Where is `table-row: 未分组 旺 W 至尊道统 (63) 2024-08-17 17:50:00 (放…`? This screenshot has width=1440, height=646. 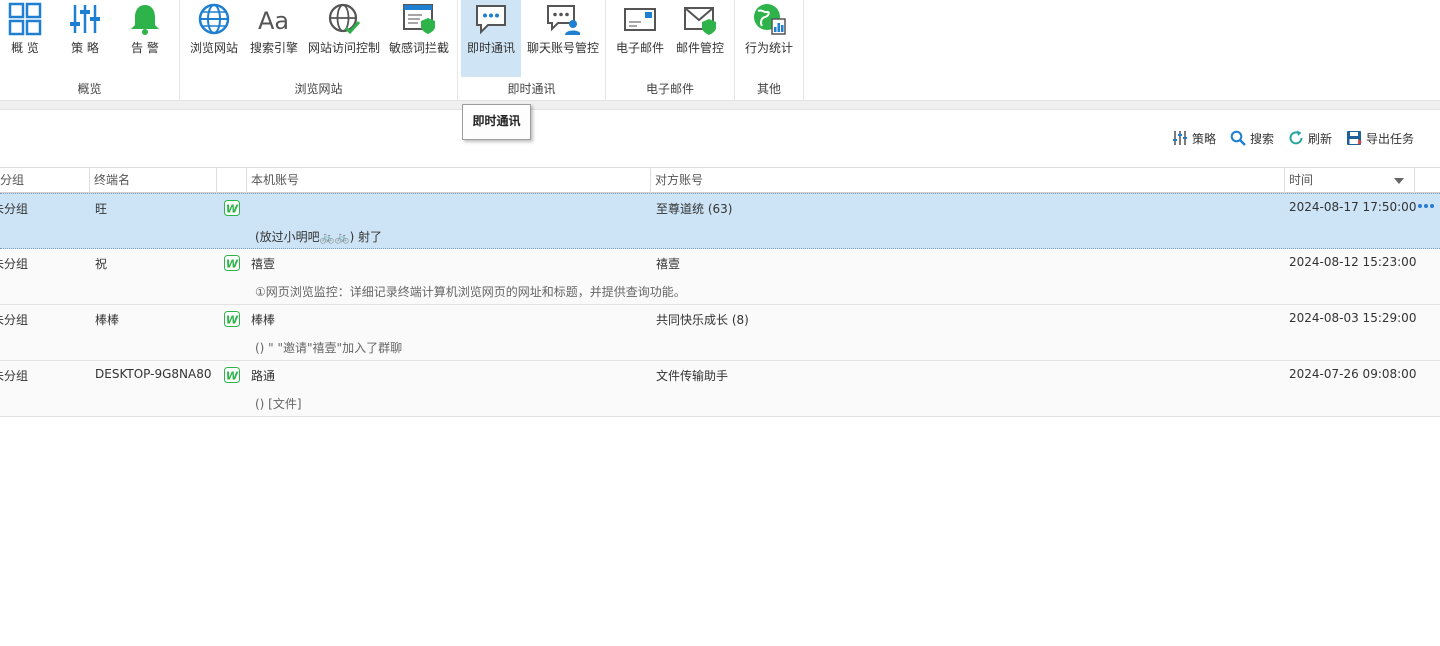
table-row: 未分组 旺 W 至尊道统 (63) 2024-08-17 17:50:00 (放… is located at coordinates (720, 221).